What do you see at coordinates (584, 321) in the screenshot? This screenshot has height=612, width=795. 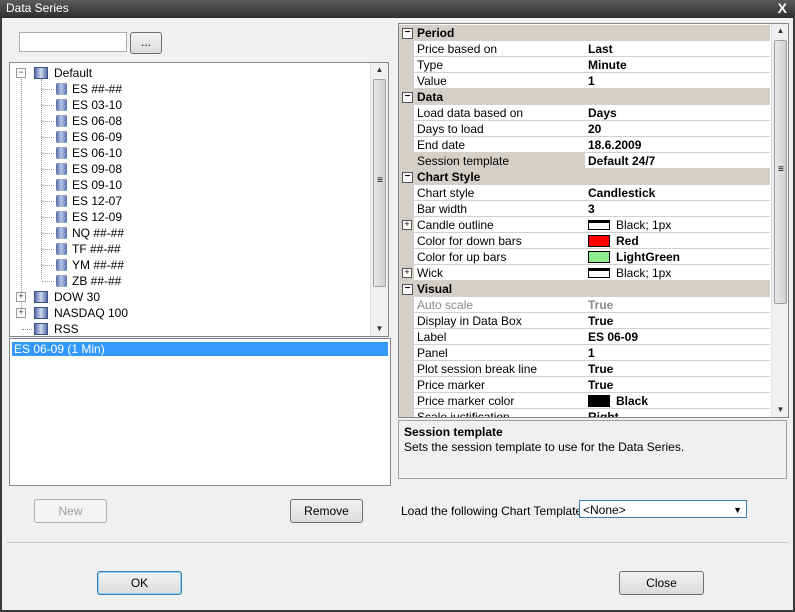 I see `property-display-in-data-box: Display in Data Box True` at bounding box center [584, 321].